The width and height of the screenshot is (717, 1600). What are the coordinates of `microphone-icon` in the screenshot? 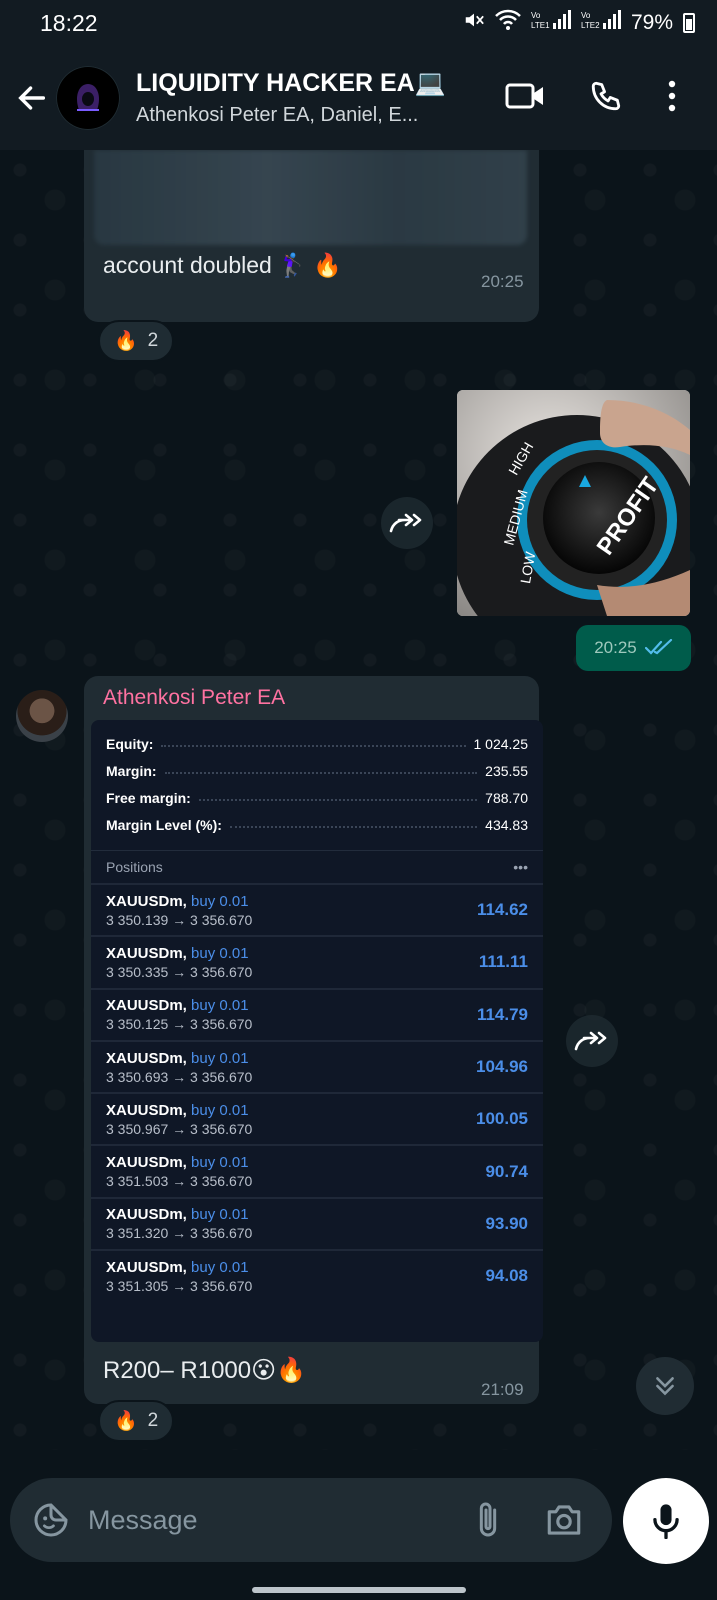 It's located at (666, 1521).